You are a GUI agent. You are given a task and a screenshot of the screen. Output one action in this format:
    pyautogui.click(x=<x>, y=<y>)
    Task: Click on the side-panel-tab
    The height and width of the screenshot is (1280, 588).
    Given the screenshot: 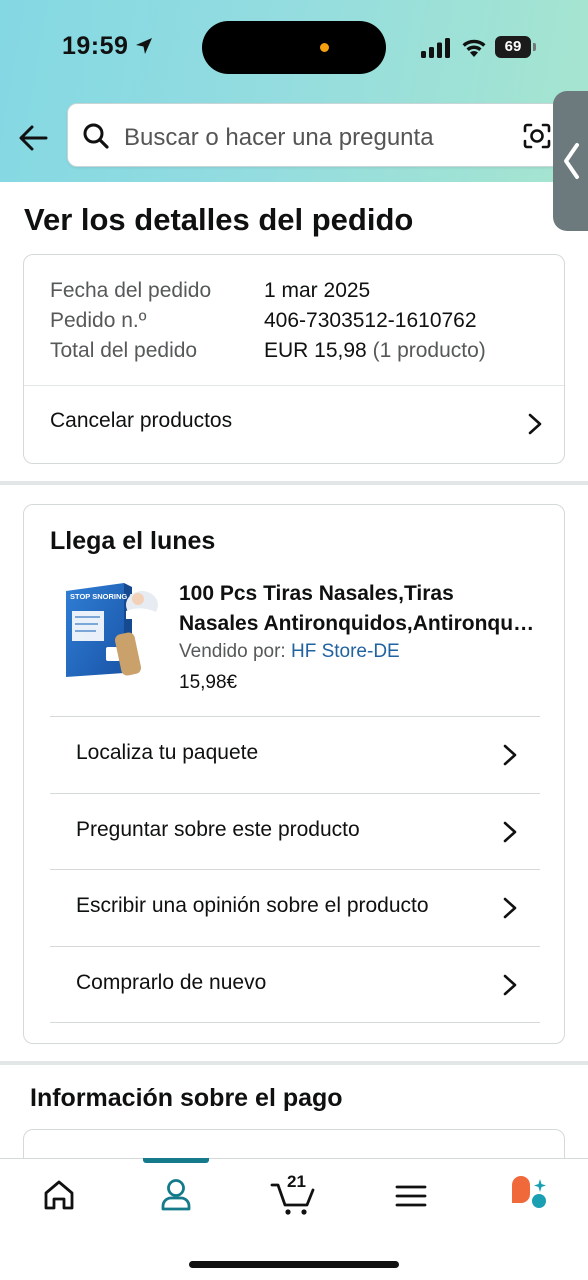 What is the action you would take?
    pyautogui.click(x=570, y=161)
    